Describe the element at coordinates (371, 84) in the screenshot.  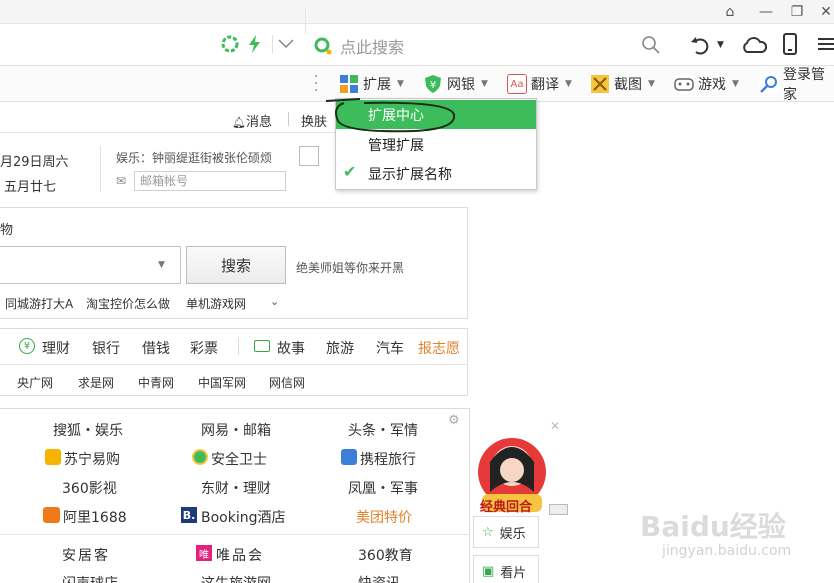
I see `extensions-button: 扩展 ▼` at that location.